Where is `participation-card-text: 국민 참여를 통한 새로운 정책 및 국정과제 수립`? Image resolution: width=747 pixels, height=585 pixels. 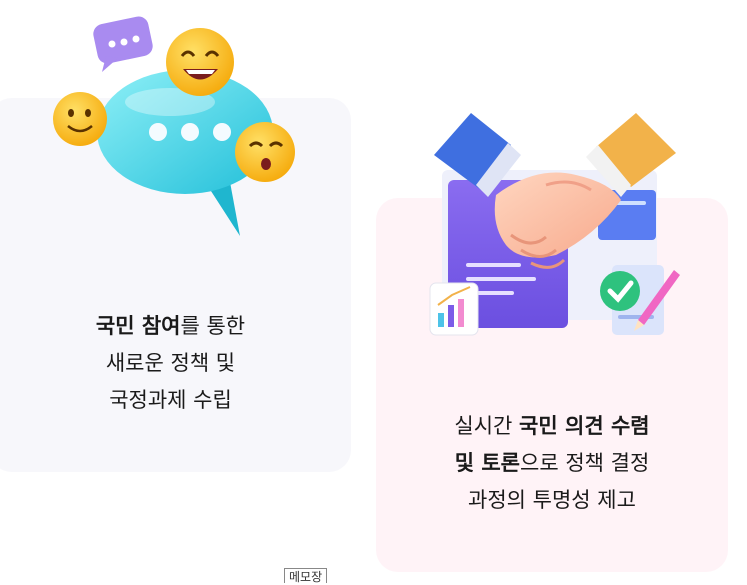
participation-card-text: 국민 참여를 통한 새로운 정책 및 국정과제 수립 is located at coordinates (175, 363).